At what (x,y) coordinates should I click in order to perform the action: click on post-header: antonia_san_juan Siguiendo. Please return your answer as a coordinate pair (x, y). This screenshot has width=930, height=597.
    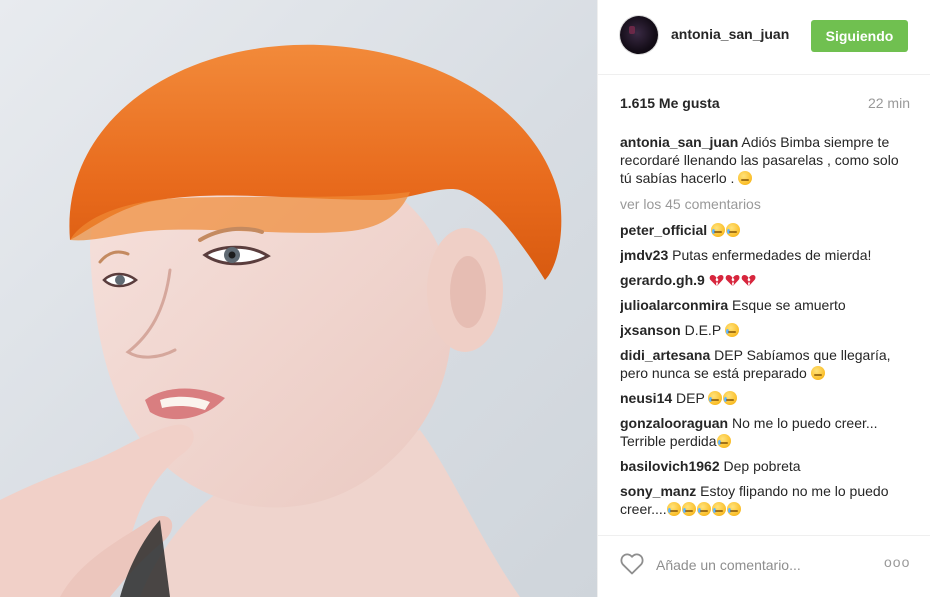
    Looking at the image, I should click on (764, 37).